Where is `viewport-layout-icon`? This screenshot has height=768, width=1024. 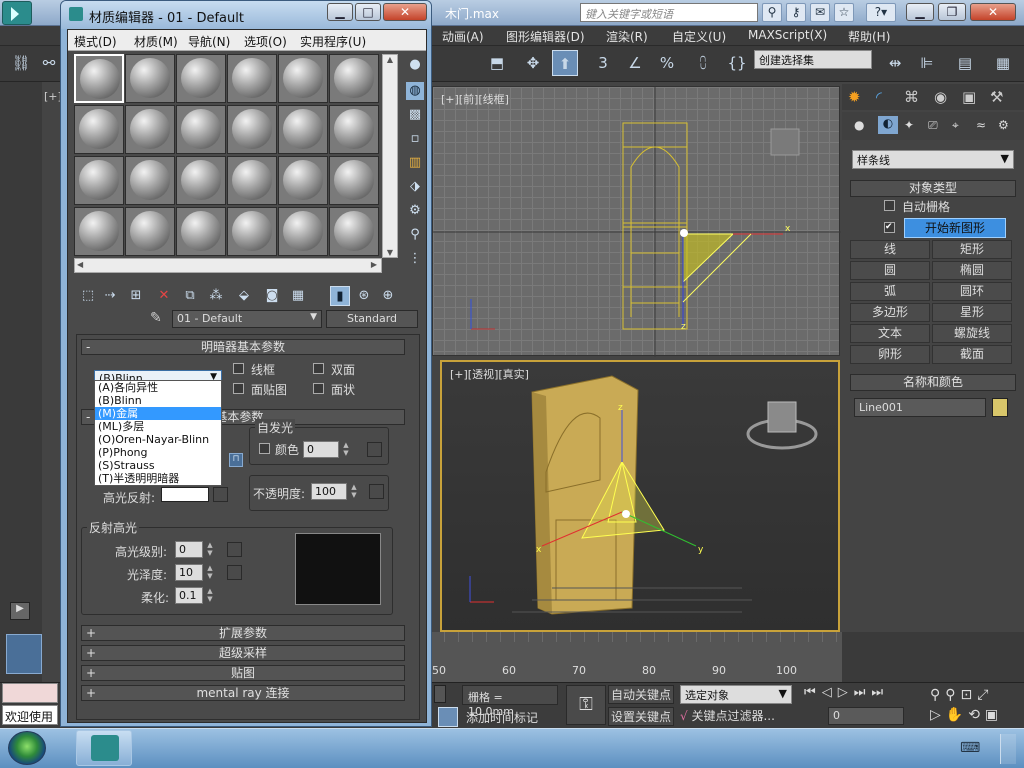 viewport-layout-icon is located at coordinates (24, 654).